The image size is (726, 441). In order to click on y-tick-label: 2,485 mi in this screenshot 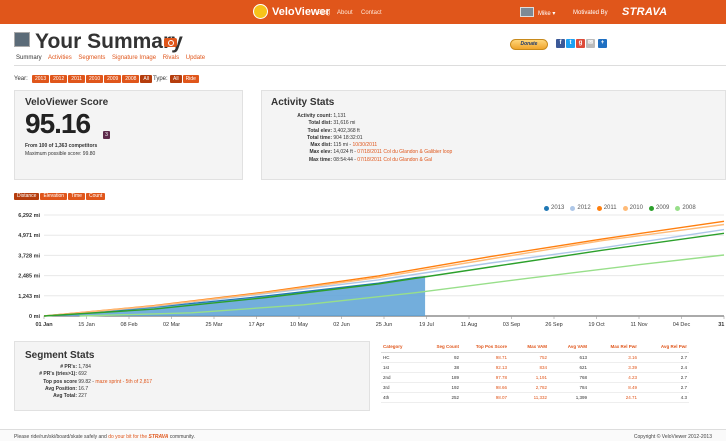, I will do `click(29, 277)`.